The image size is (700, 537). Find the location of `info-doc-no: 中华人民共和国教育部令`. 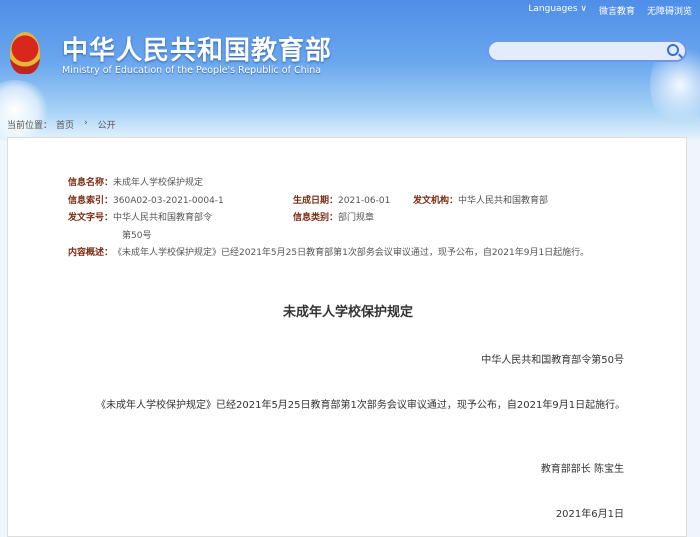

info-doc-no: 中华人民共和国教育部令 is located at coordinates (163, 218).